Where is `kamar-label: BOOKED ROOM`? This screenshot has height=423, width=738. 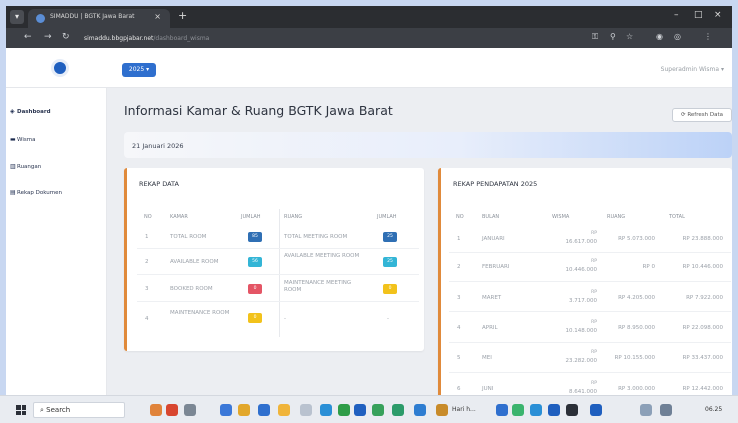 kamar-label: BOOKED ROOM is located at coordinates (191, 289).